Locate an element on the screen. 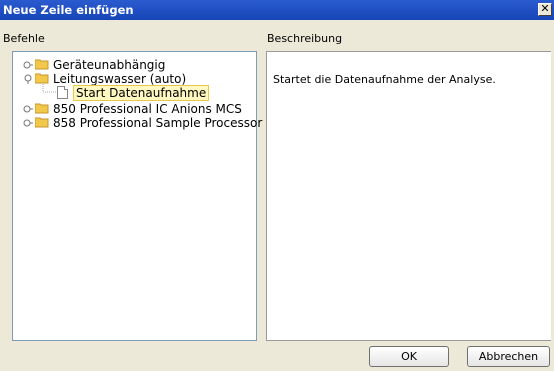  tree-item-label-selected: Start Datenaufnahme is located at coordinates (141, 93).